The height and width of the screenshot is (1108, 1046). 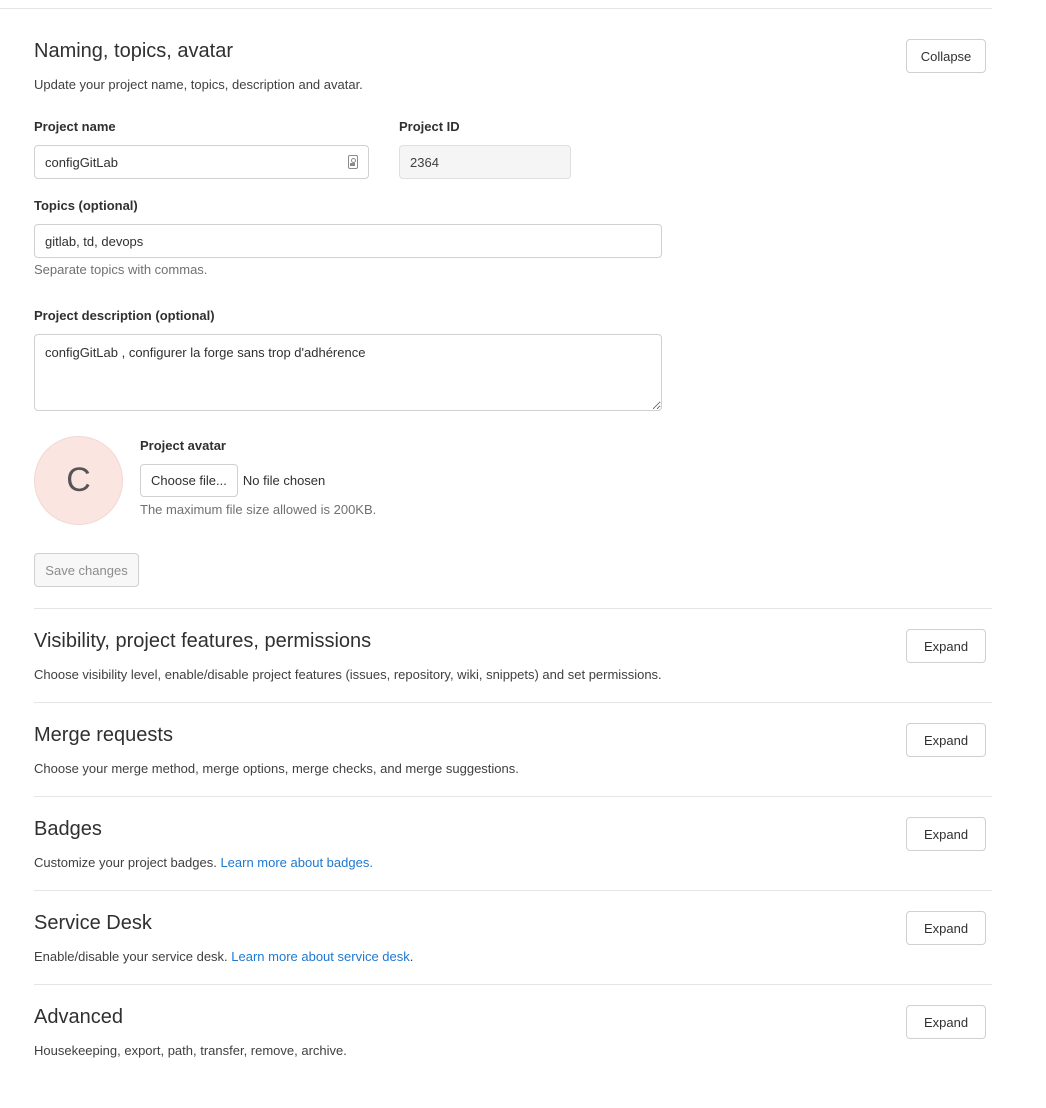 I want to click on save-changes-button: Save changes, so click(x=86, y=570).